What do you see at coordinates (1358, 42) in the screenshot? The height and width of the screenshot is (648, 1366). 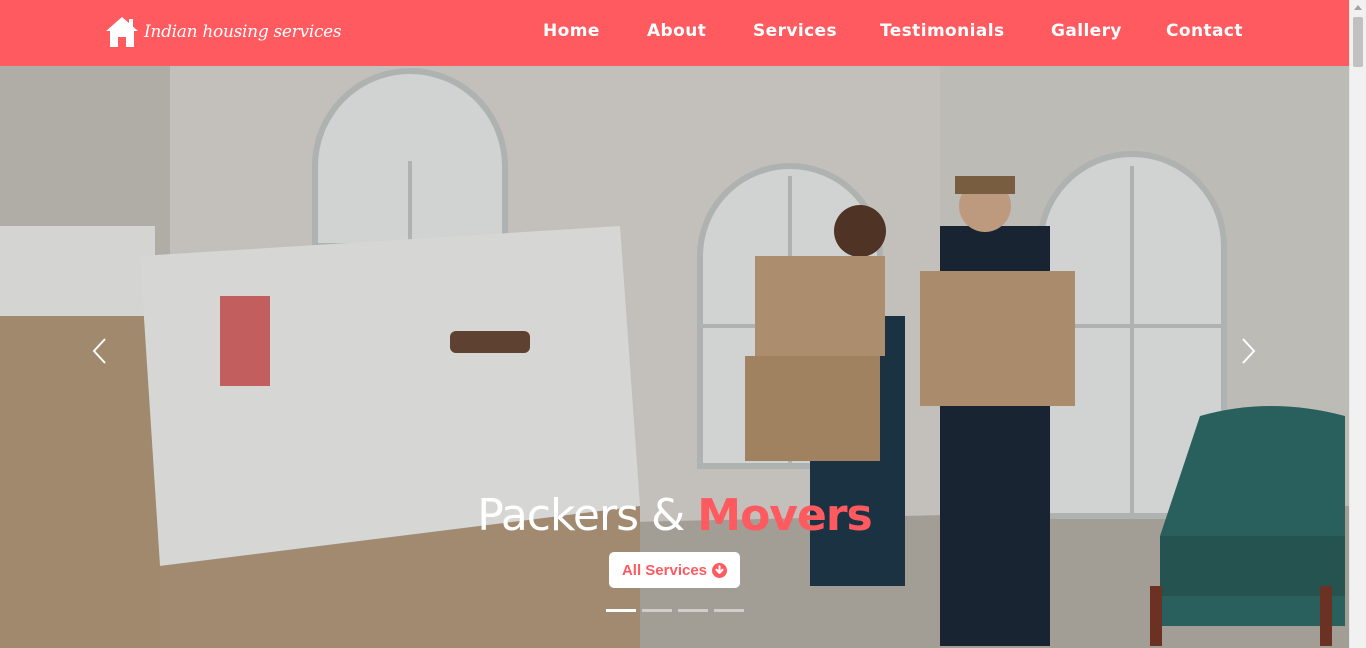 I see `scrollbar-thumb` at bounding box center [1358, 42].